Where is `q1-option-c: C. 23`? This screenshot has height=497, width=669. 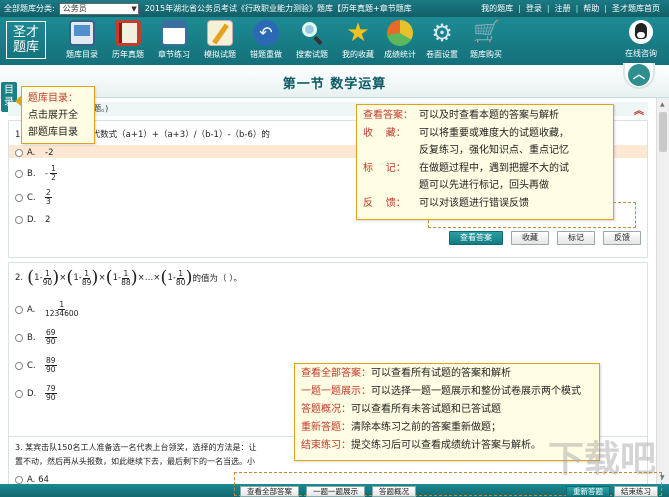 q1-option-c: C. 23 is located at coordinates (33, 197).